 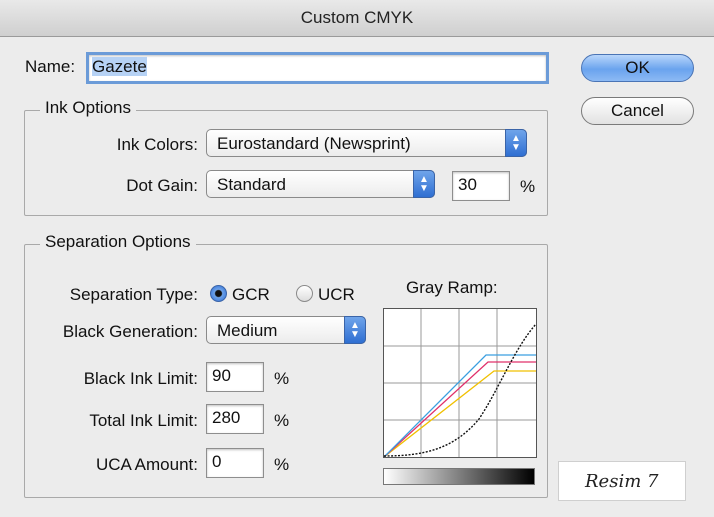 What do you see at coordinates (304, 293) in the screenshot?
I see `ucr-radio` at bounding box center [304, 293].